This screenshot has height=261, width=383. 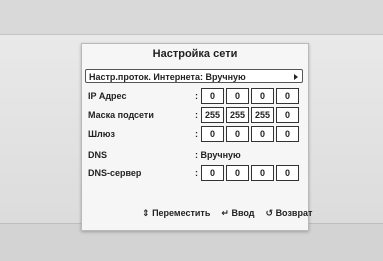 I want to click on return-icon: ↺, so click(x=269, y=213).